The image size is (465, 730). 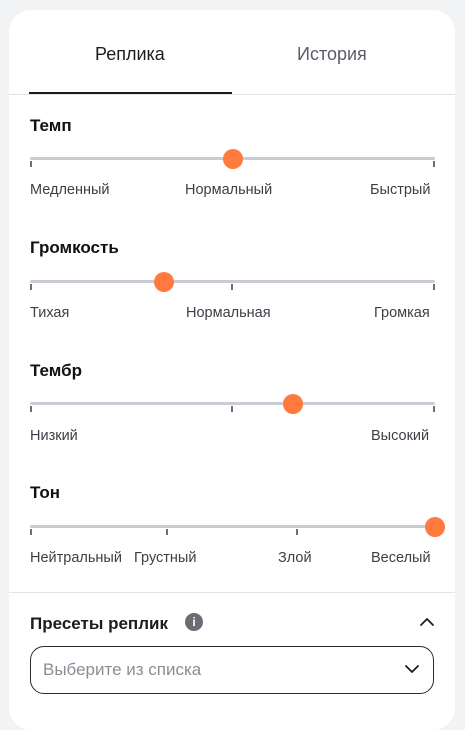 What do you see at coordinates (401, 558) in the screenshot?
I see `tone-label-cheerful: Веселый` at bounding box center [401, 558].